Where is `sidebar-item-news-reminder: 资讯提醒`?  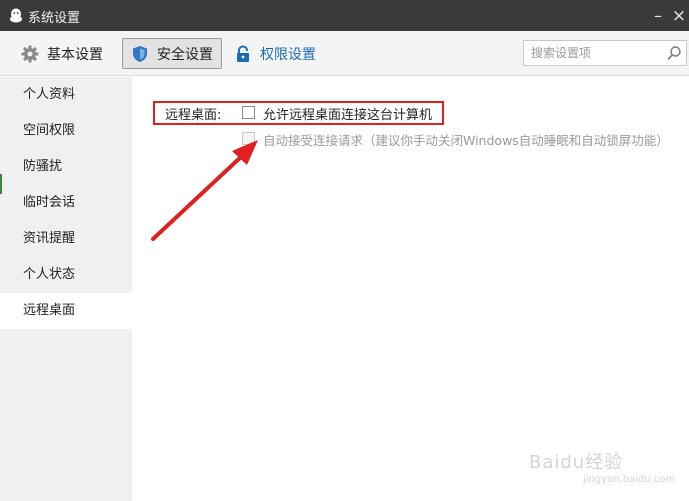
sidebar-item-news-reminder: 资讯提醒 is located at coordinates (66, 239).